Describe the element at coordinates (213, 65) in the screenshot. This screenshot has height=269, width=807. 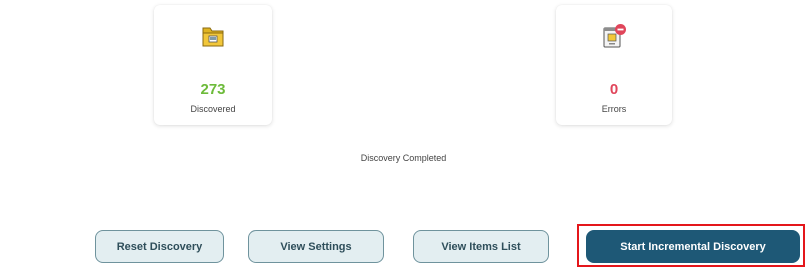
I see `discovered-card: 273 Discovered` at that location.